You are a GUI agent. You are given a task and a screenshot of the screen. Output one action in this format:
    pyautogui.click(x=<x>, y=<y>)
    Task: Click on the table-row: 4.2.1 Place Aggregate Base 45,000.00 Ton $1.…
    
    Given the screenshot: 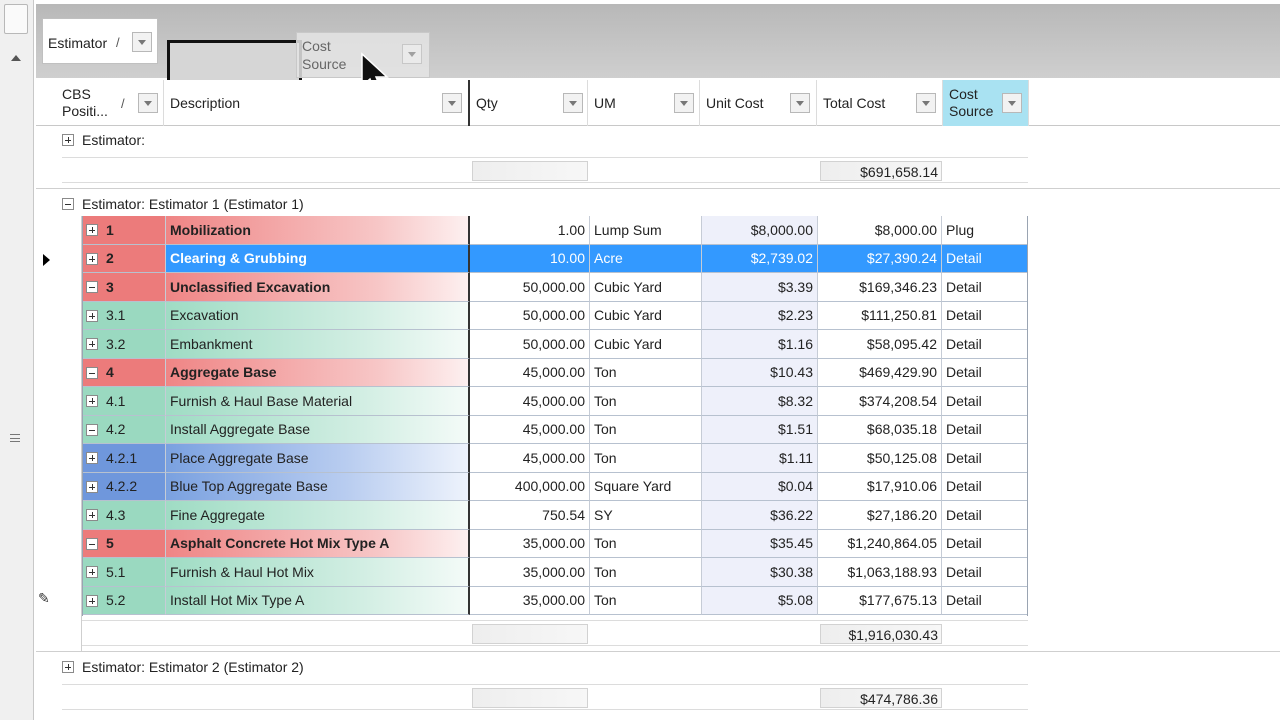 What is the action you would take?
    pyautogui.click(x=555, y=458)
    